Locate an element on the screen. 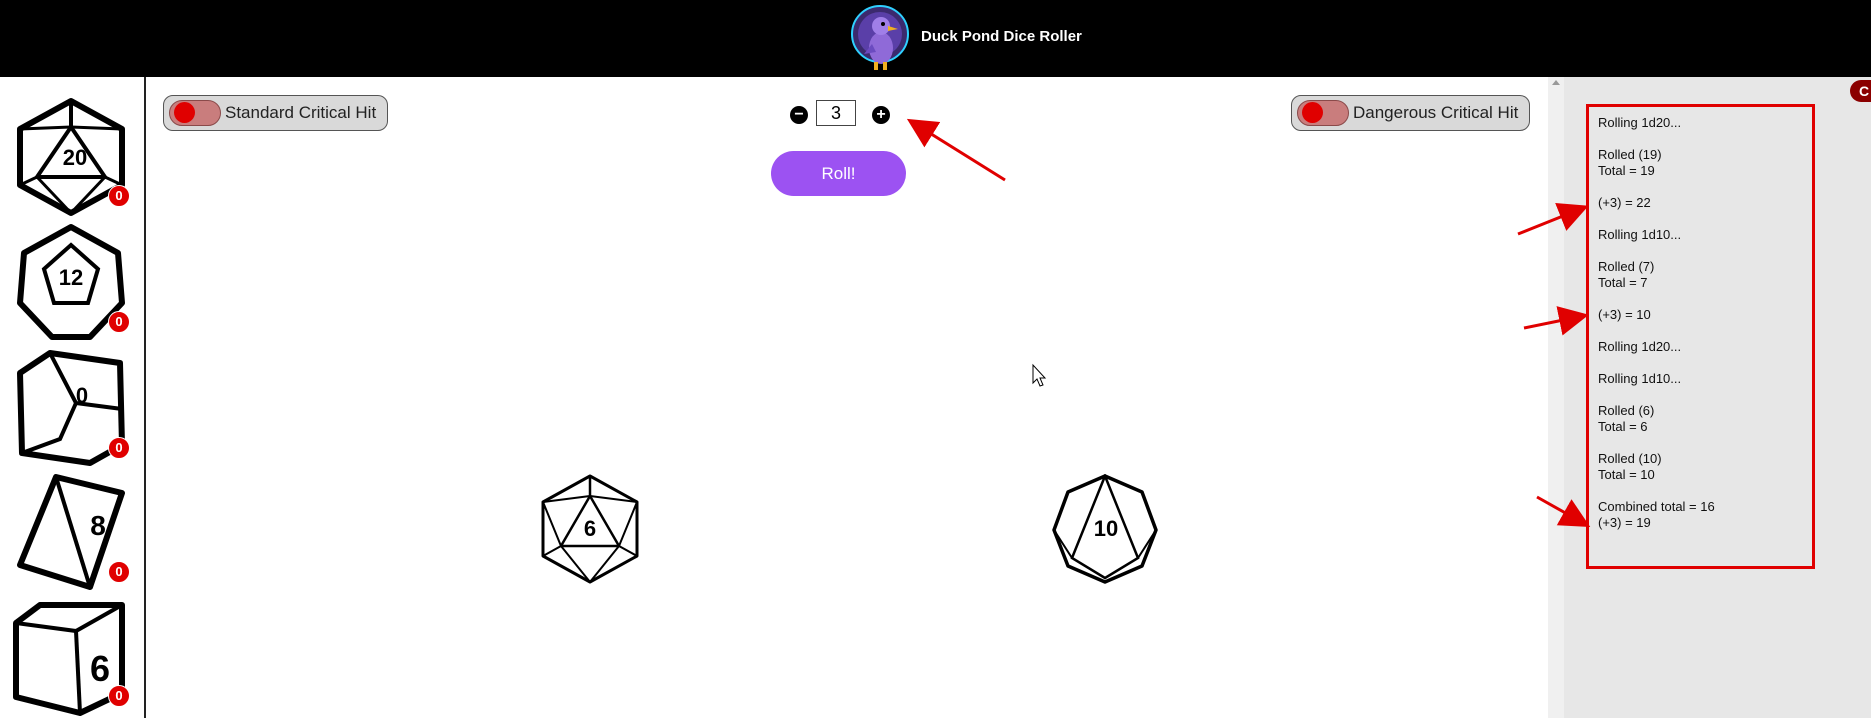 This screenshot has height=722, width=1871. rolled-die-value: 6 is located at coordinates (590, 528).